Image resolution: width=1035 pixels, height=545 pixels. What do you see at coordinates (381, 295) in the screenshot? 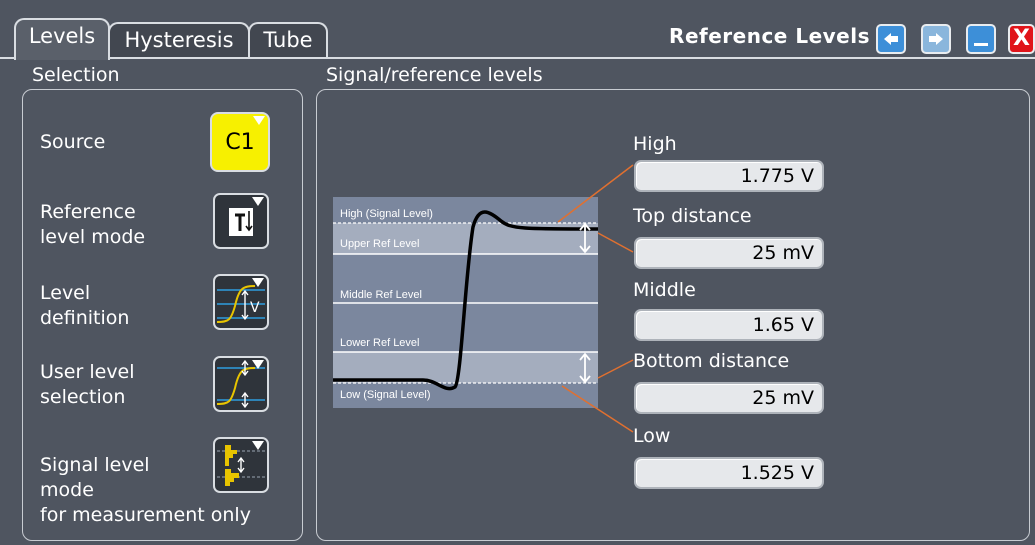
I see `middle-ref-label: Middle Ref Level` at bounding box center [381, 295].